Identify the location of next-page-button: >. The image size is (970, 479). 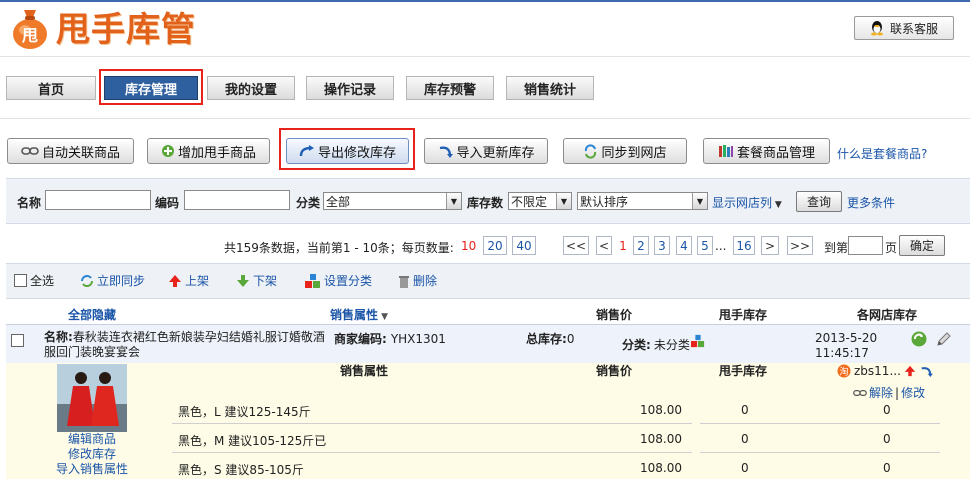
(770, 245).